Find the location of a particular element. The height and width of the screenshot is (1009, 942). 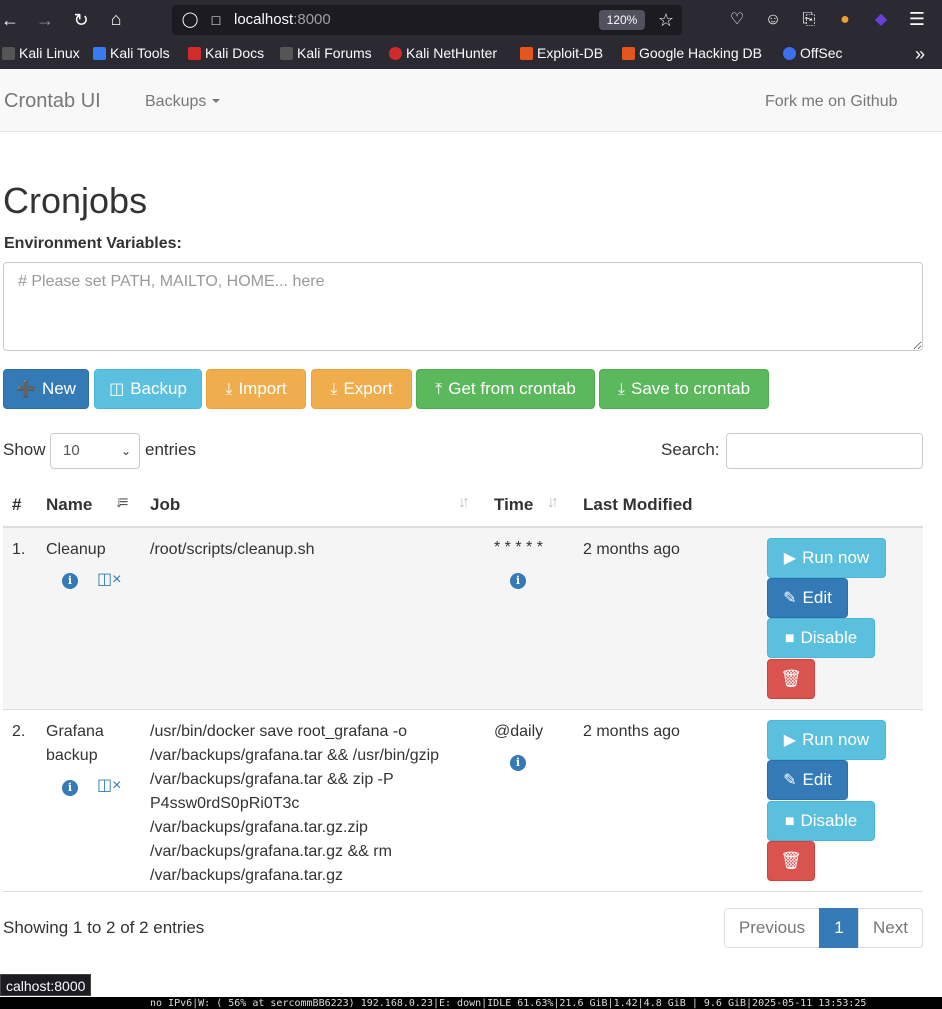

table-header: # Name ↓≡ Job ↓↑ Time ↓↑ Last Modified is located at coordinates (463, 506).